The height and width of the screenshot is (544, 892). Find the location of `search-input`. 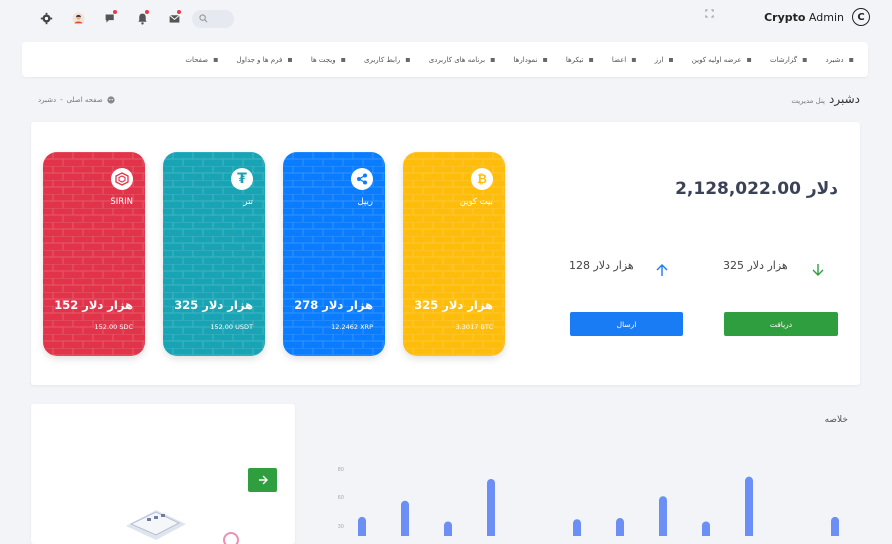

search-input is located at coordinates (213, 19).